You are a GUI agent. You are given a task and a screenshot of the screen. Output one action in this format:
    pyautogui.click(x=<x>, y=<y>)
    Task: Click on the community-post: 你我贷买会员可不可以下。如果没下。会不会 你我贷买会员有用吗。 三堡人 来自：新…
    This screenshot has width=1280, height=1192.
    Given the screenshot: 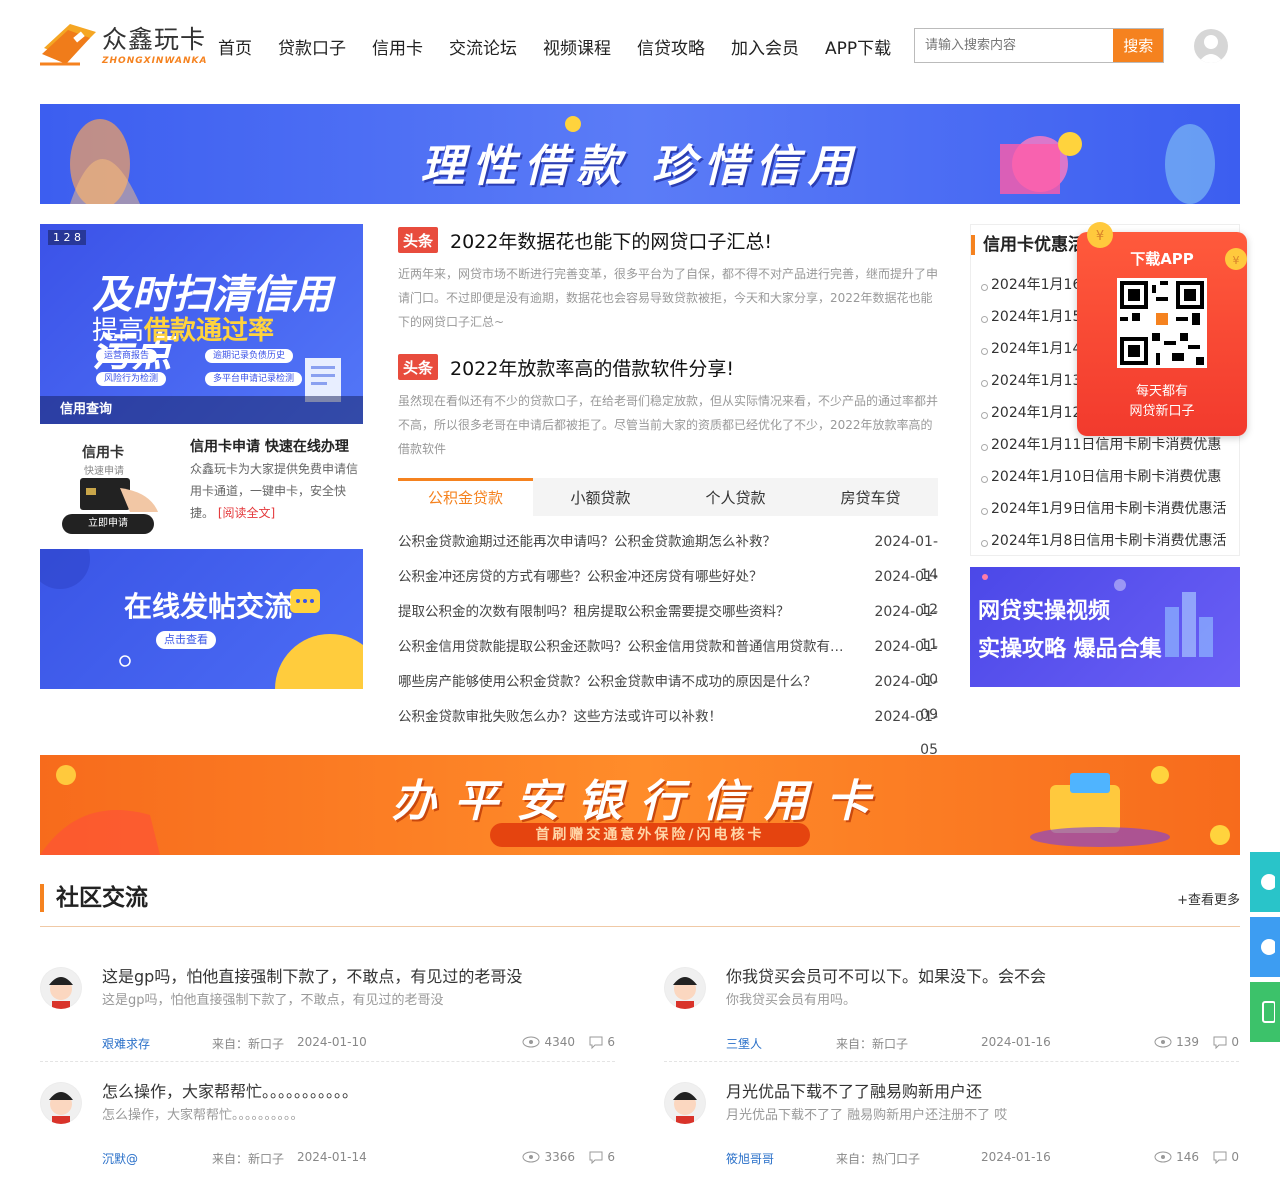 What is the action you would take?
    pyautogui.click(x=951, y=1022)
    